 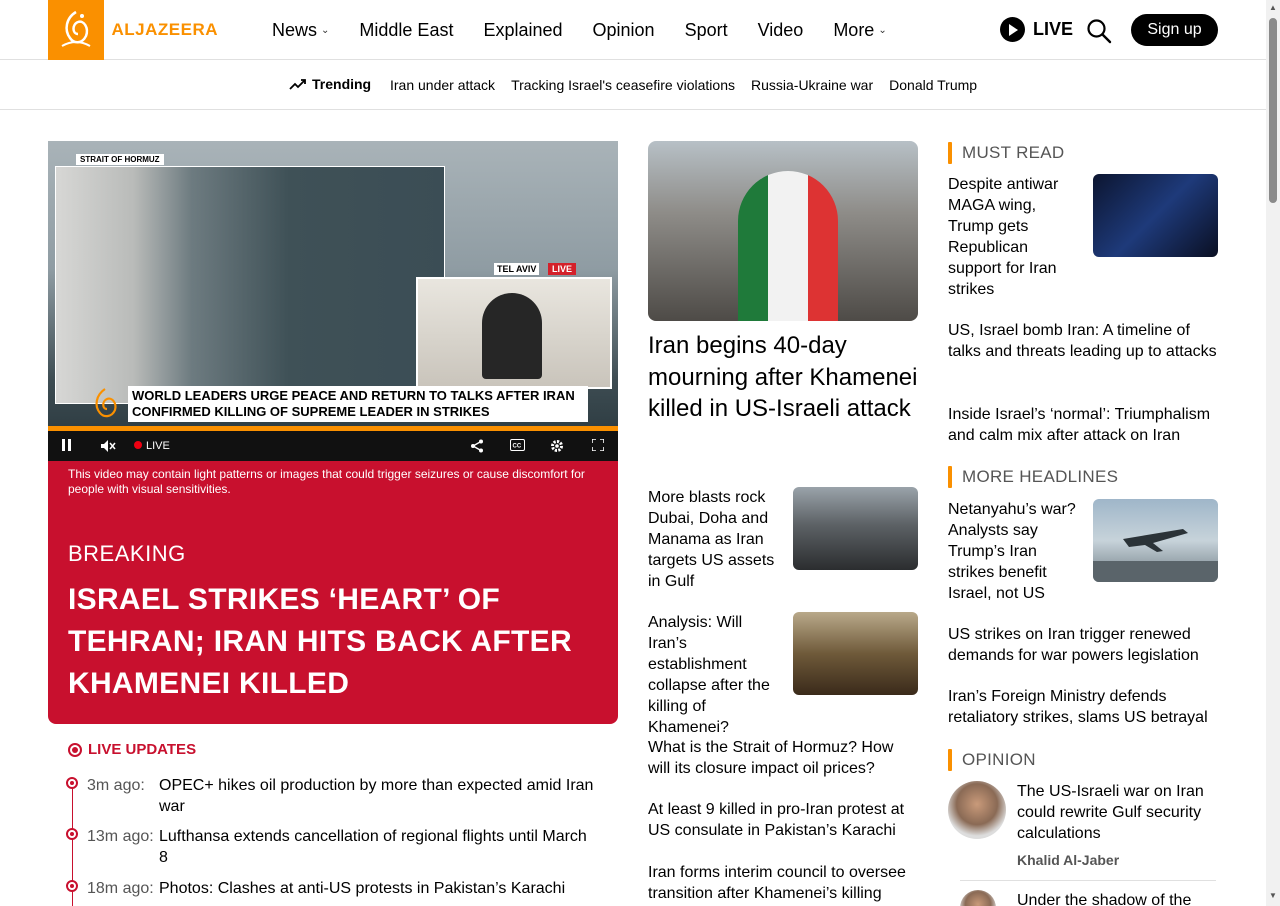 I want to click on reporter-figure, so click(x=512, y=336).